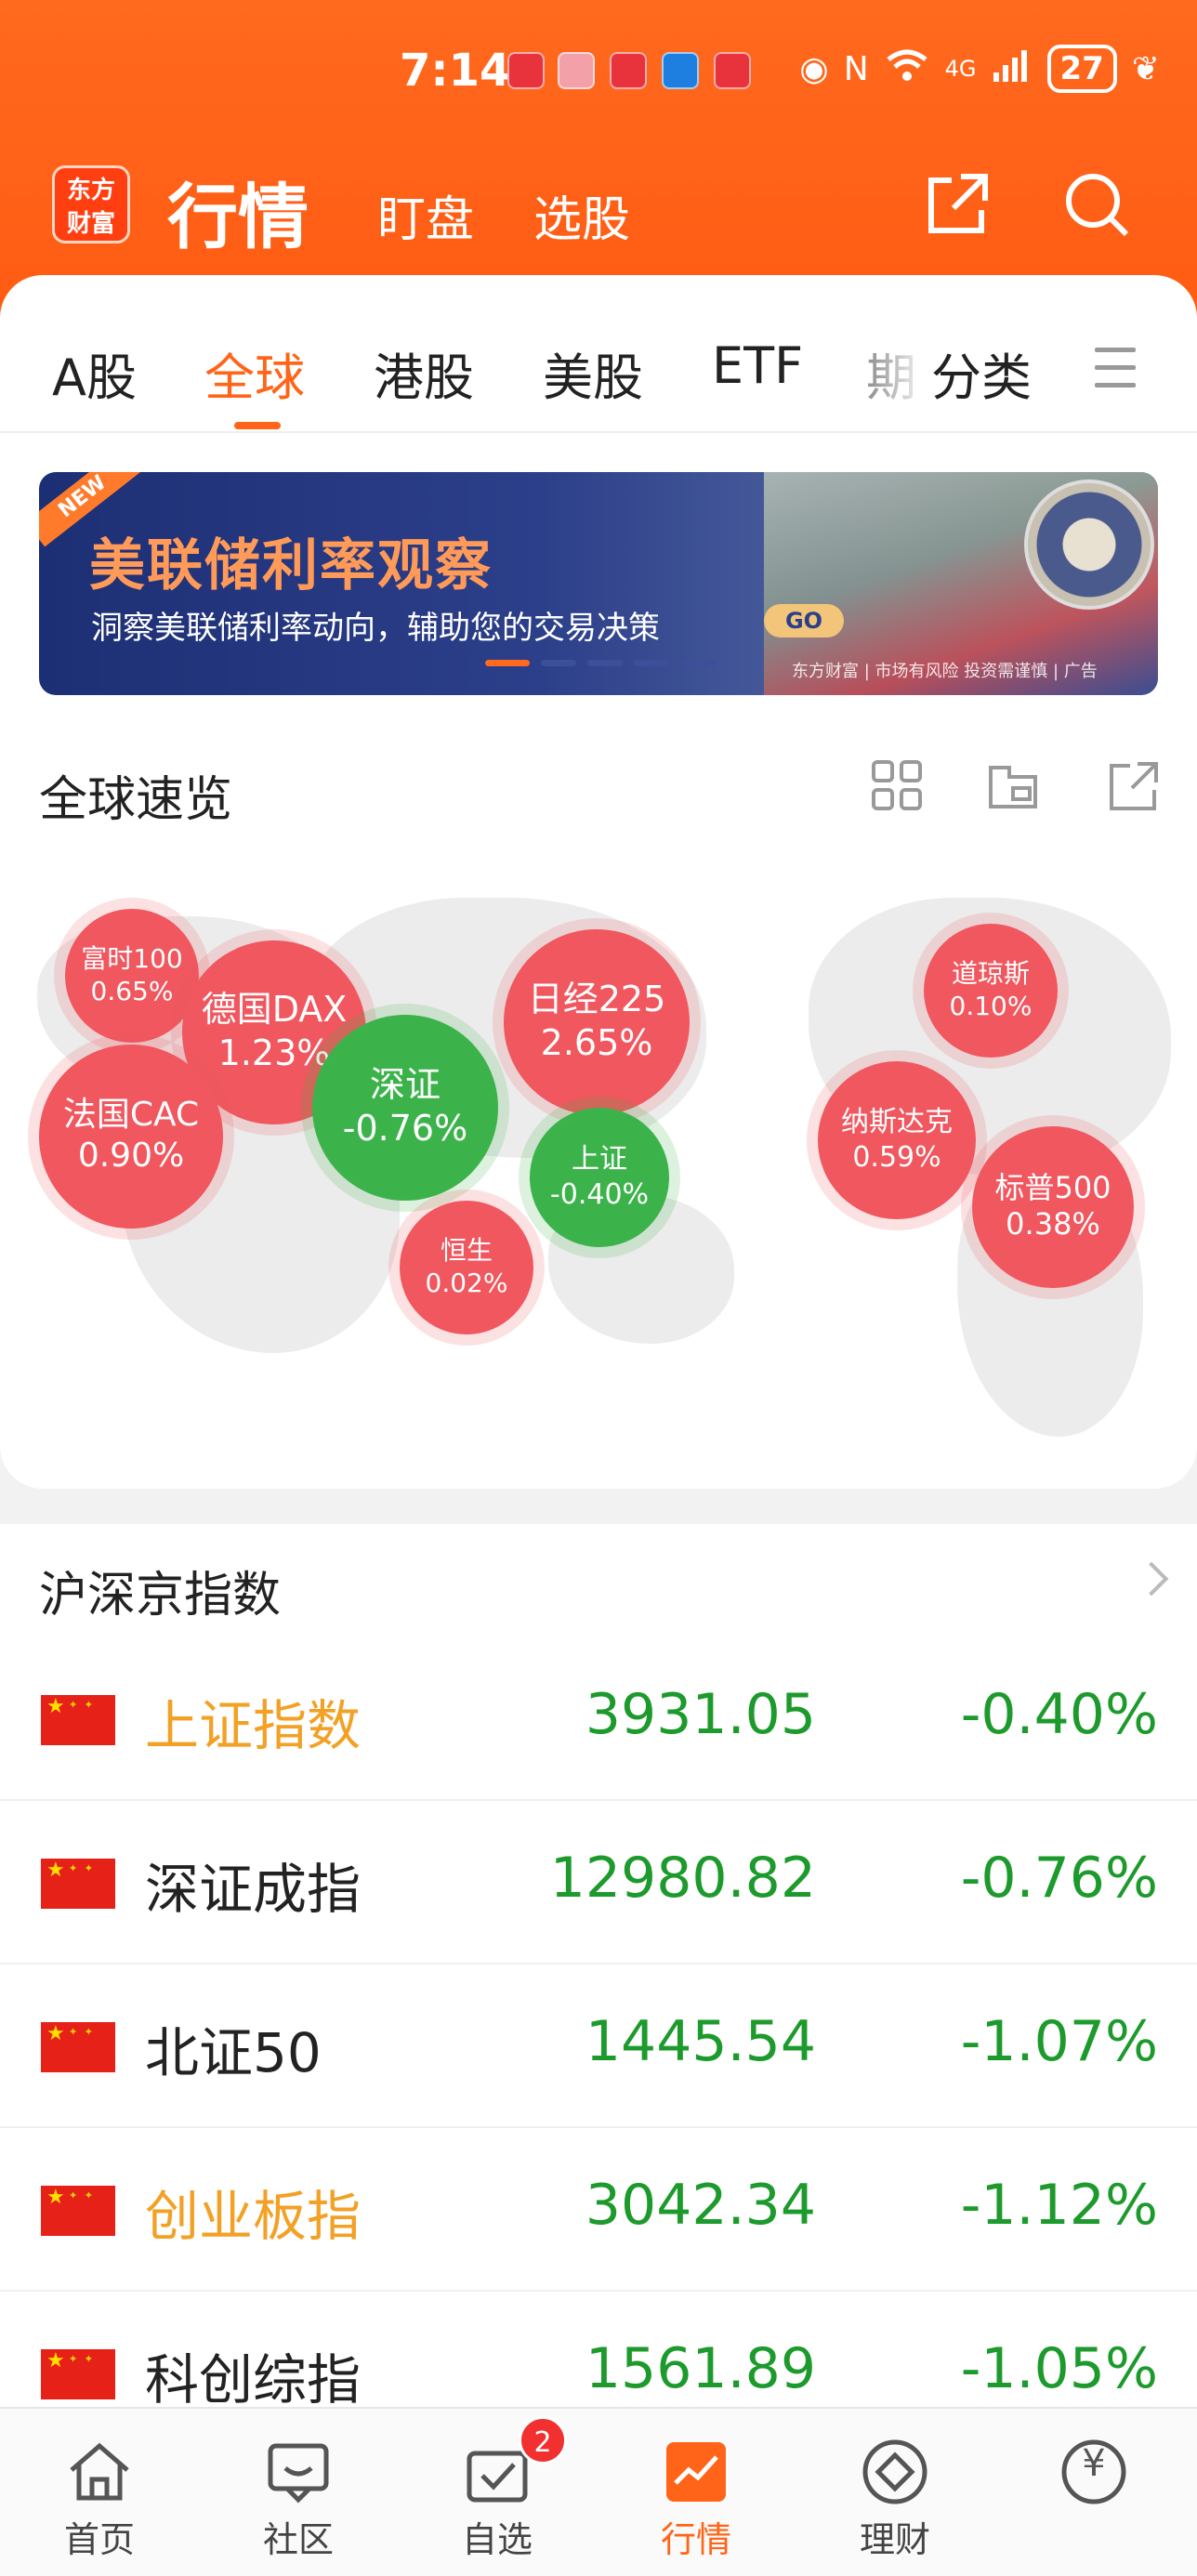 The width and height of the screenshot is (1197, 2576). What do you see at coordinates (466, 1250) in the screenshot?
I see `bubble-name: 恒生` at bounding box center [466, 1250].